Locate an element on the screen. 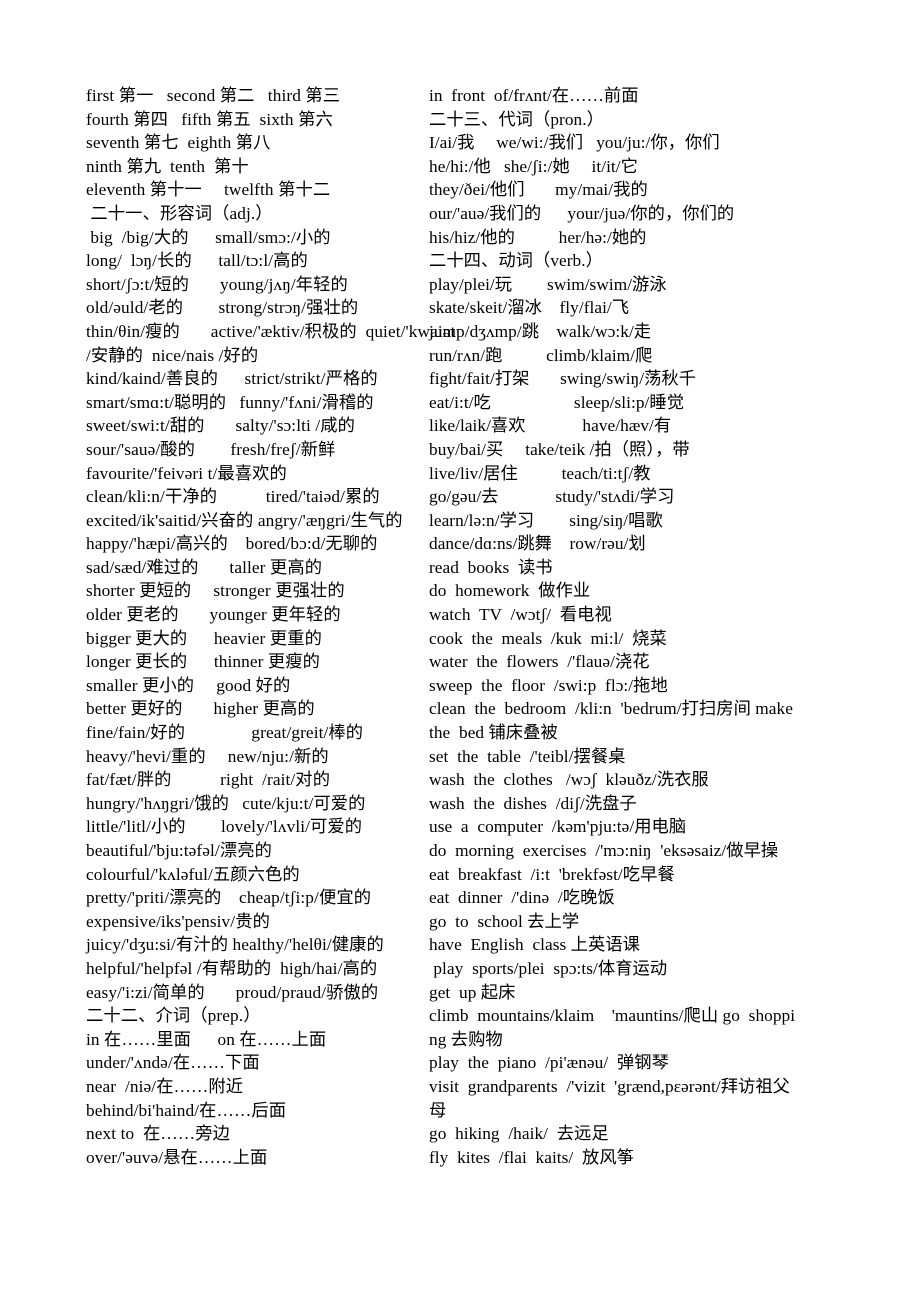 This screenshot has width=920, height=1302. vocab-line: the bed 铺床叠被 is located at coordinates (493, 733).